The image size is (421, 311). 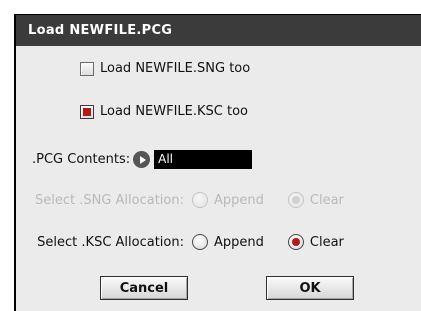 I want to click on sng-append-radio, so click(x=200, y=200).